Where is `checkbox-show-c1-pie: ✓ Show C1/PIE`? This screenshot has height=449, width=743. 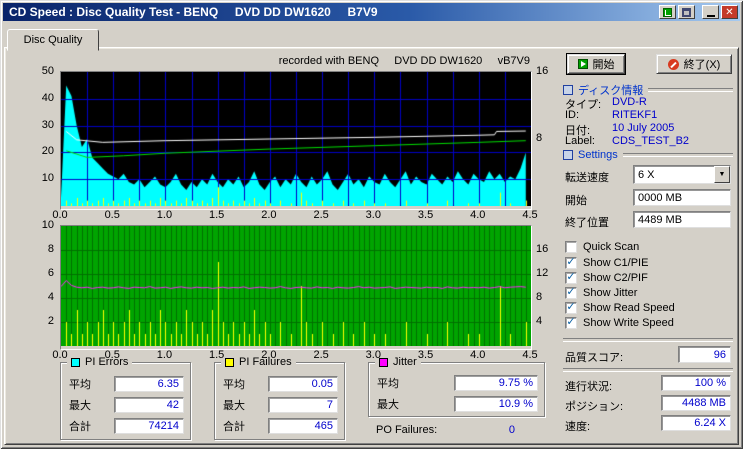 checkbox-show-c1-pie: ✓ Show C1/PIE is located at coordinates (606, 263).